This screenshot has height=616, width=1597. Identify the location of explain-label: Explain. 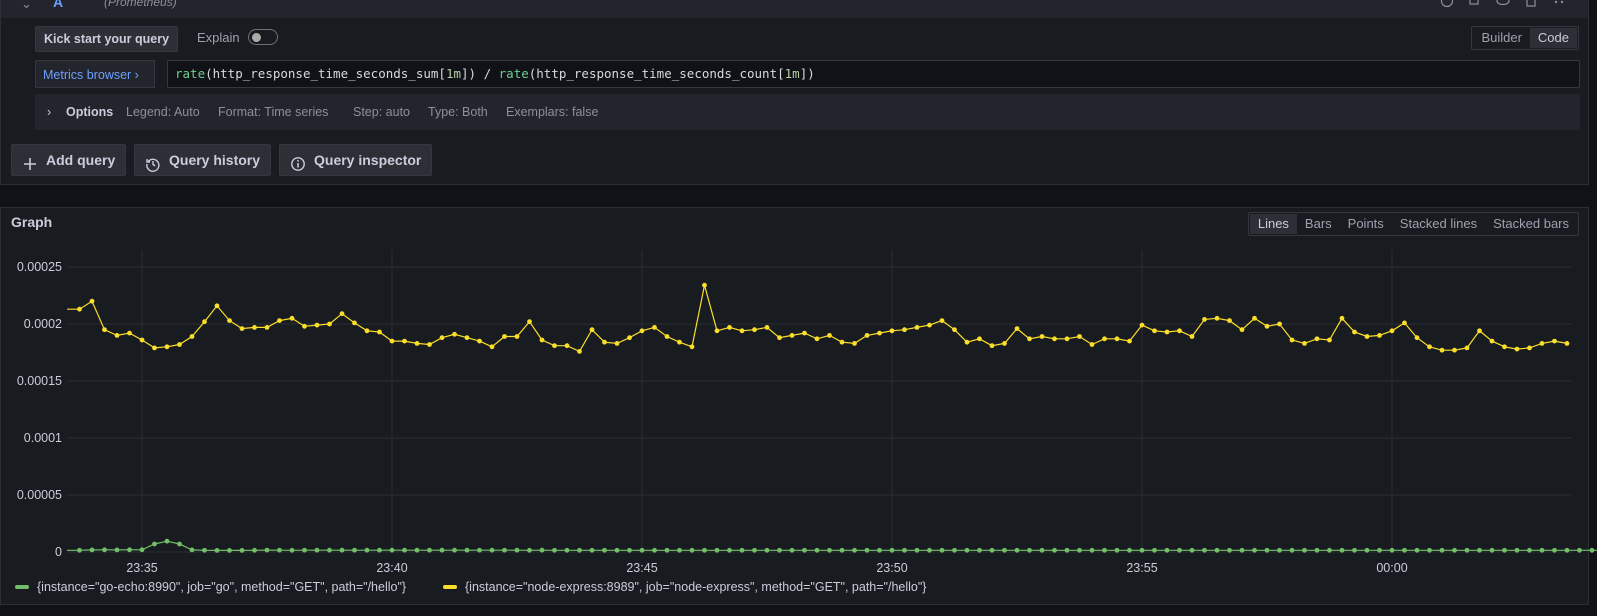
(218, 37).